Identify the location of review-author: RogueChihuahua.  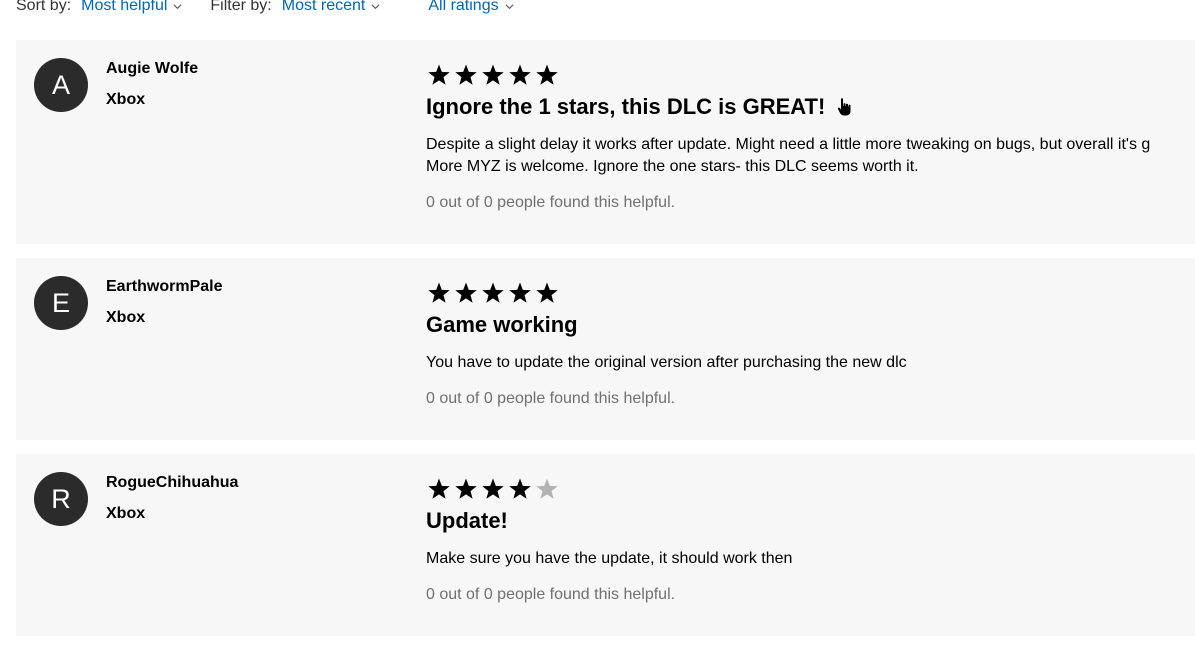
(172, 482).